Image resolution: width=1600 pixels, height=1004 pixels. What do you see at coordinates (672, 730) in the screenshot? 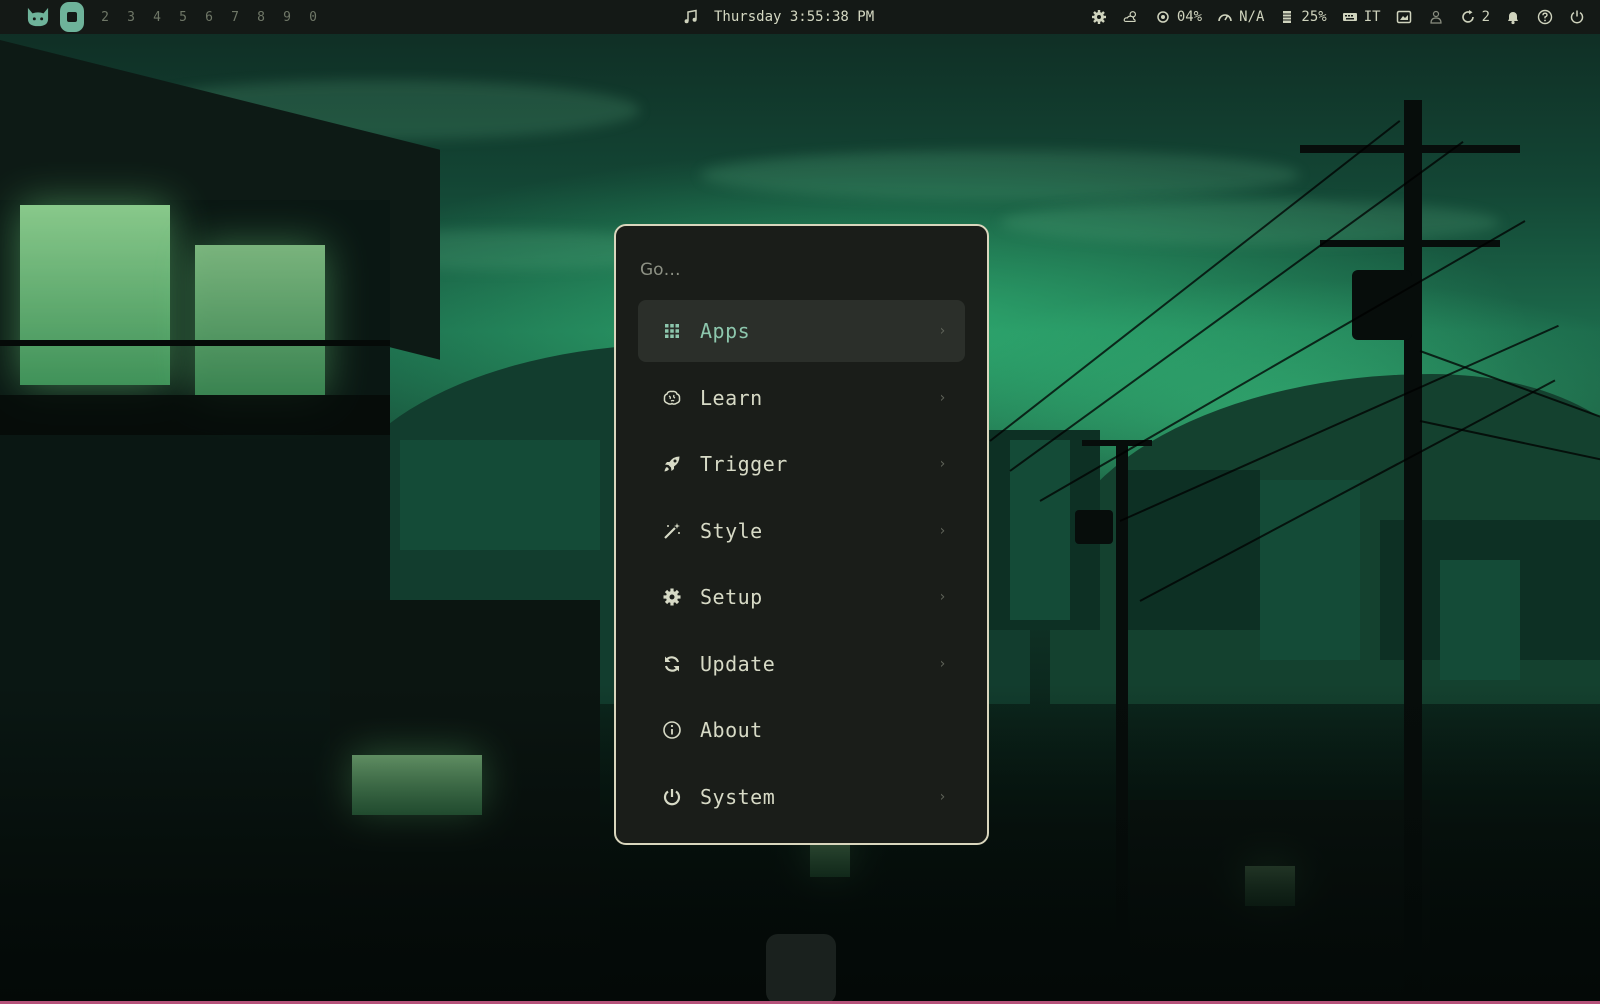
I see `info-icon` at bounding box center [672, 730].